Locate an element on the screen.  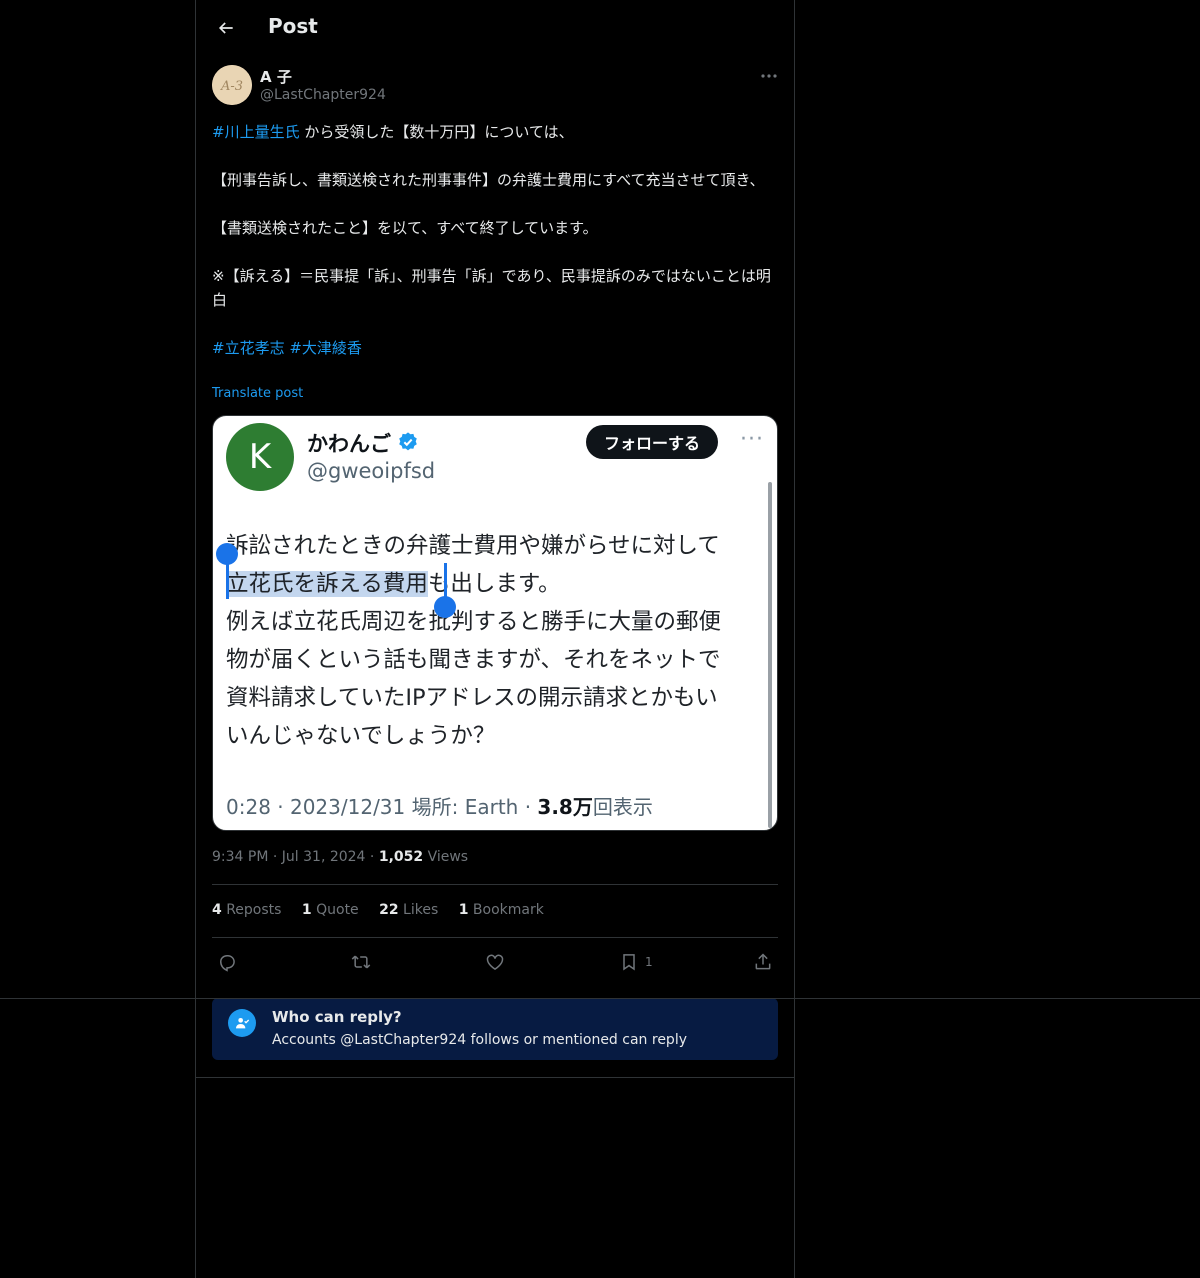
post-date: Jul 31, 2024 is located at coordinates (324, 857).